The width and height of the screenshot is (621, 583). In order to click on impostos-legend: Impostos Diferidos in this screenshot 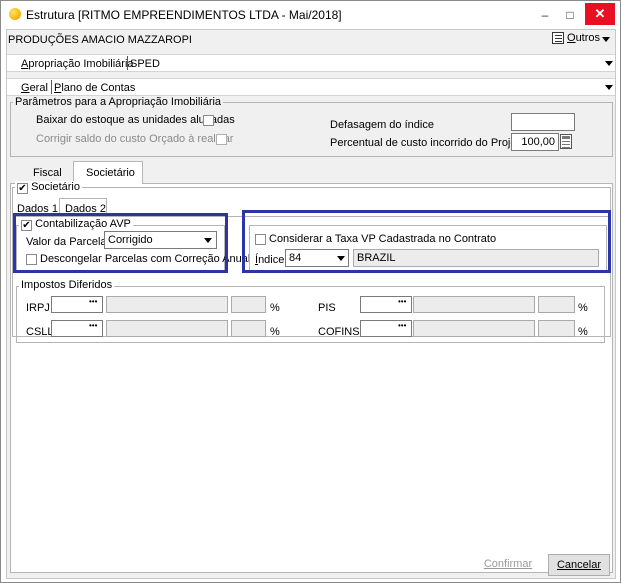, I will do `click(67, 285)`.